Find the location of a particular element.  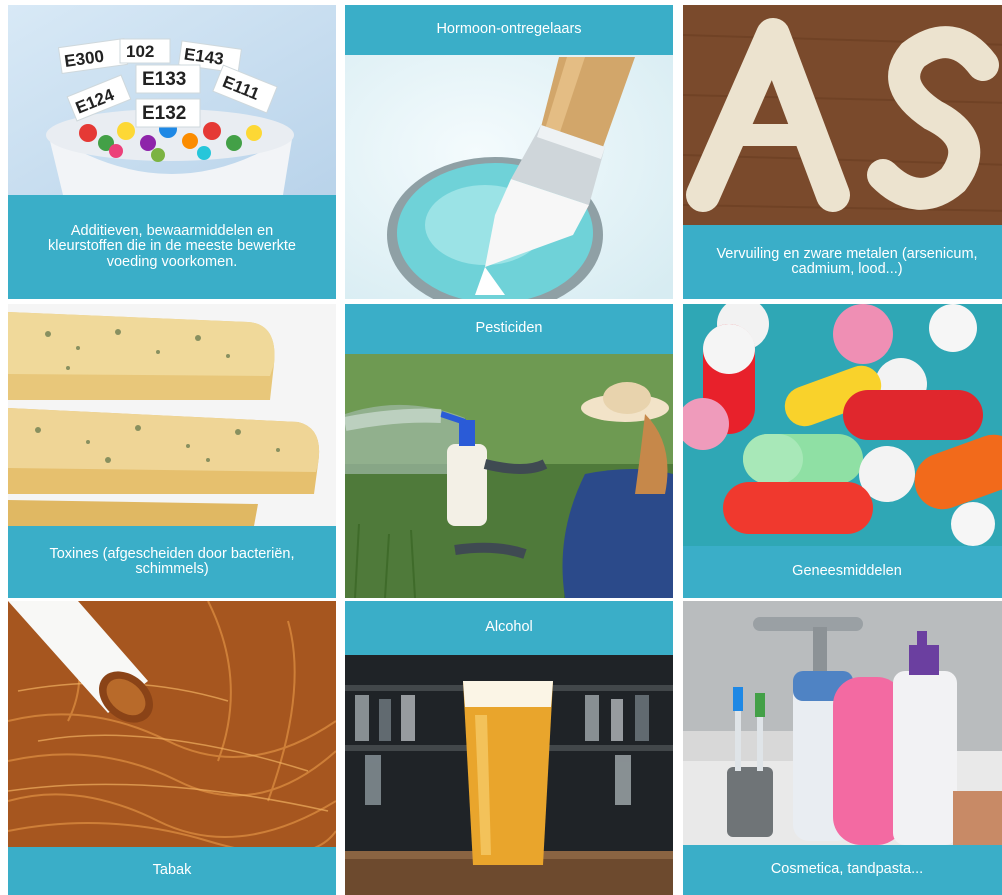

caption-pesticides: Pesticiden is located at coordinates (509, 329).